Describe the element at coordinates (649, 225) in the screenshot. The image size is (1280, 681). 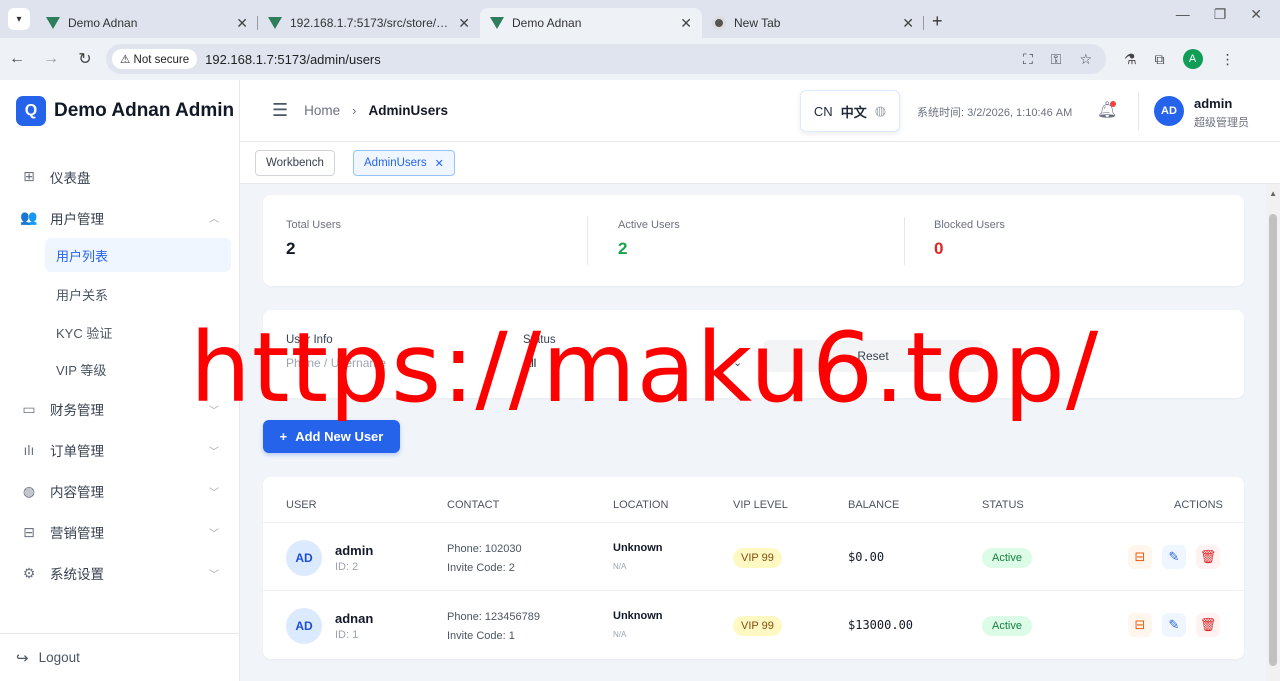
I see `stat-label: Active Users` at that location.